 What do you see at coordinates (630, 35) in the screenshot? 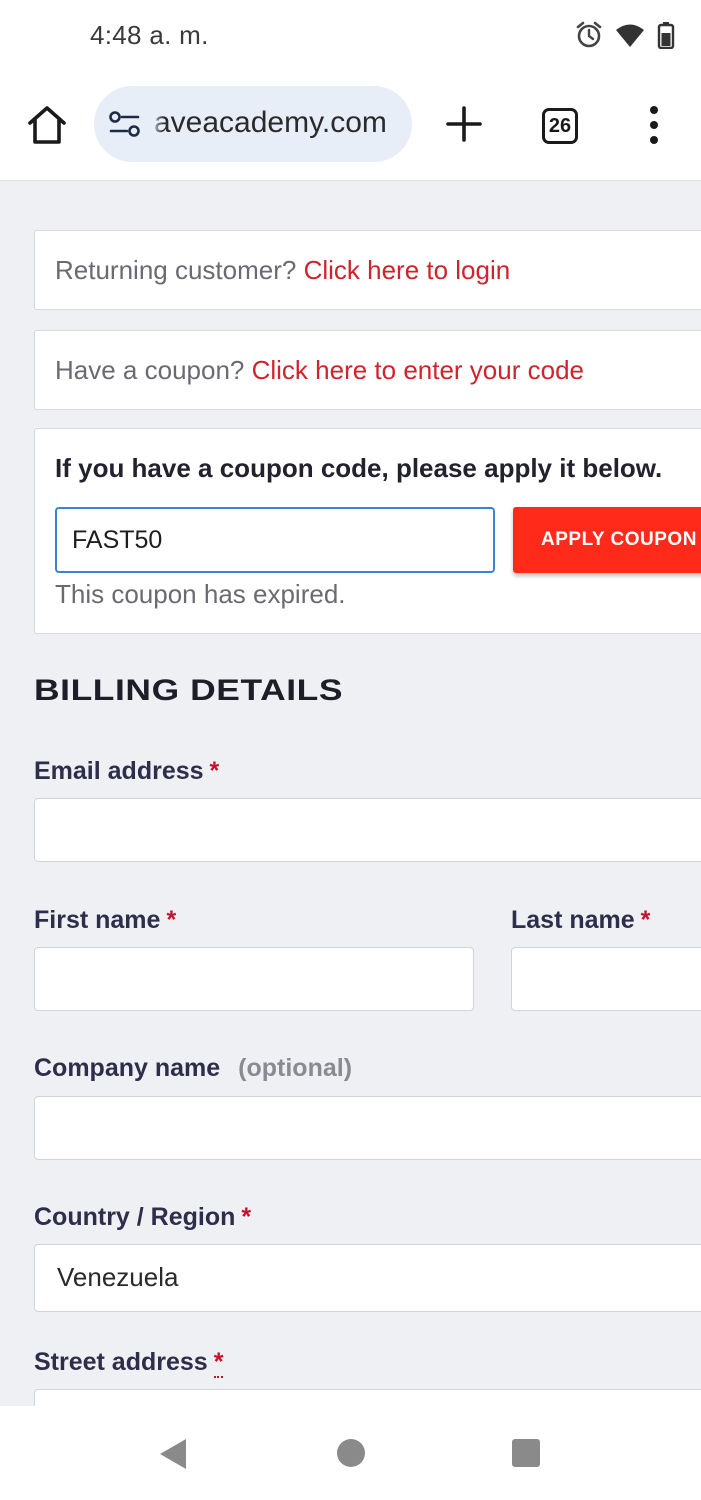
I see `wifi-icon` at bounding box center [630, 35].